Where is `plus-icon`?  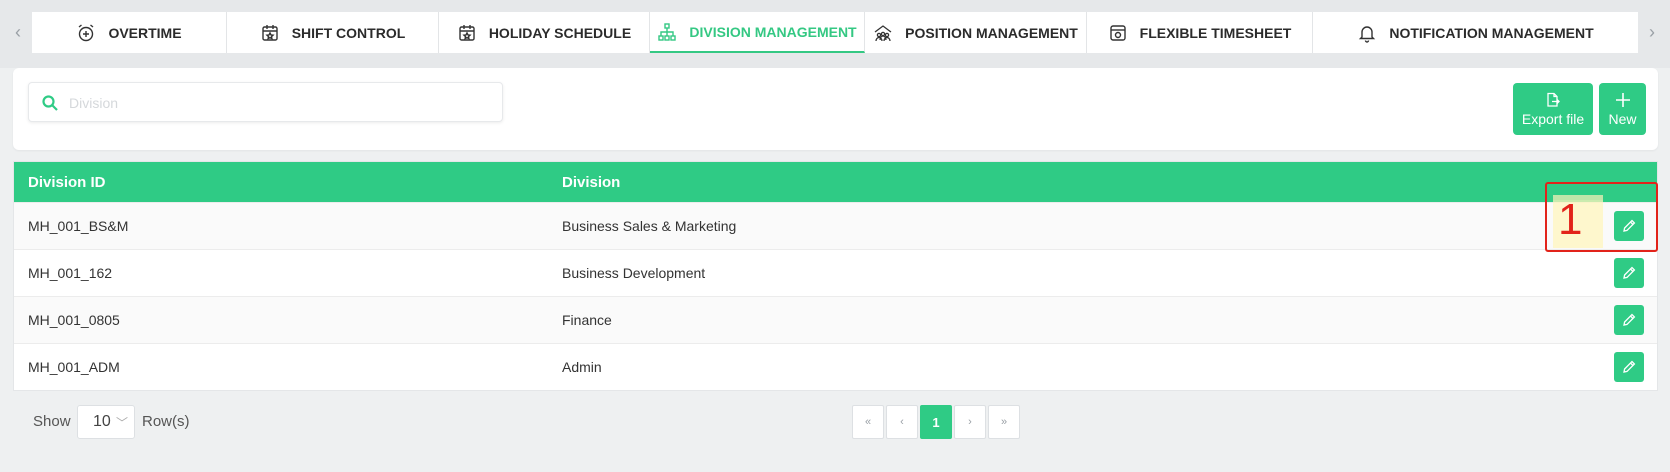
plus-icon is located at coordinates (1622, 99).